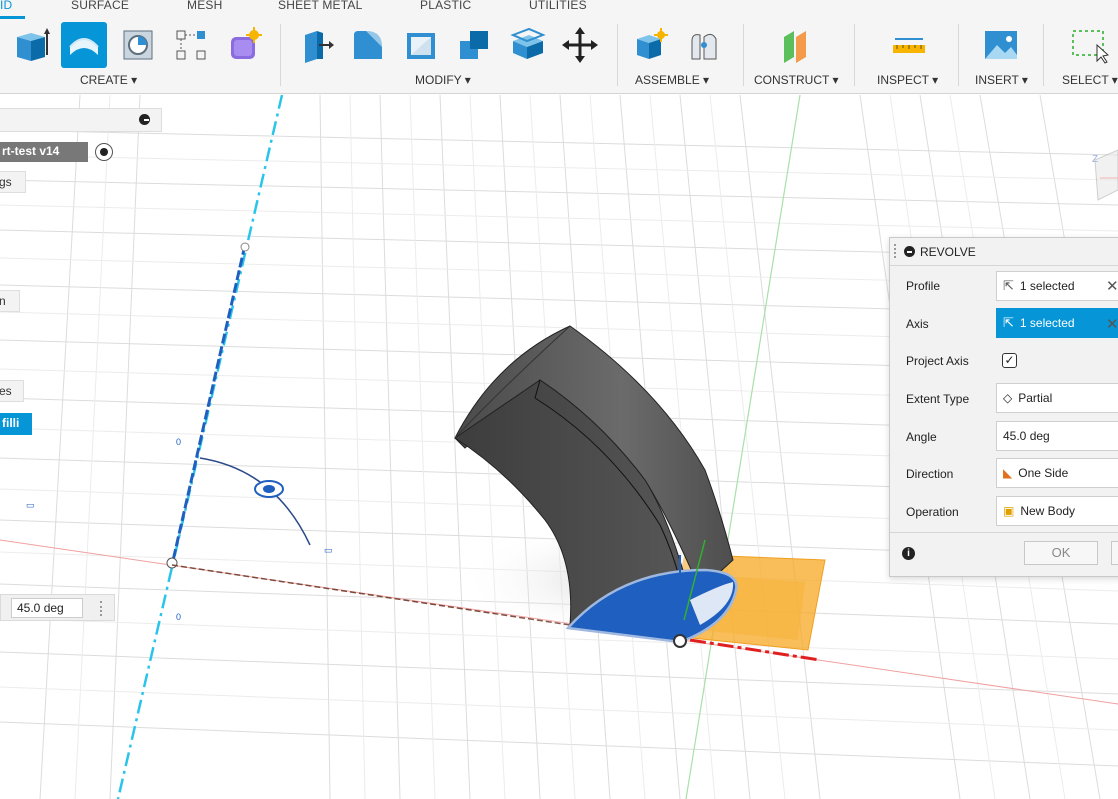  I want to click on hole-icon, so click(138, 45).